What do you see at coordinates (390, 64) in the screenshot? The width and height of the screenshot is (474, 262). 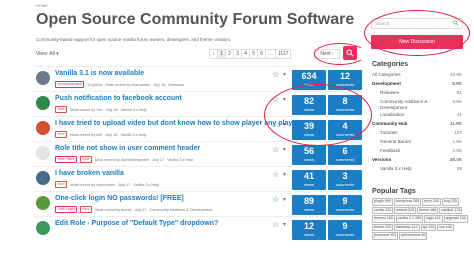 I see `categories-heading: Categories` at bounding box center [390, 64].